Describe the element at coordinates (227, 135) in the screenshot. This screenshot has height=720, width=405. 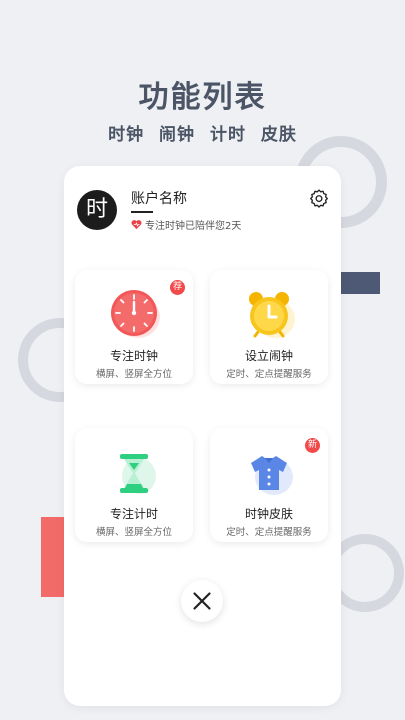
I see `subtitle-item: 计时` at that location.